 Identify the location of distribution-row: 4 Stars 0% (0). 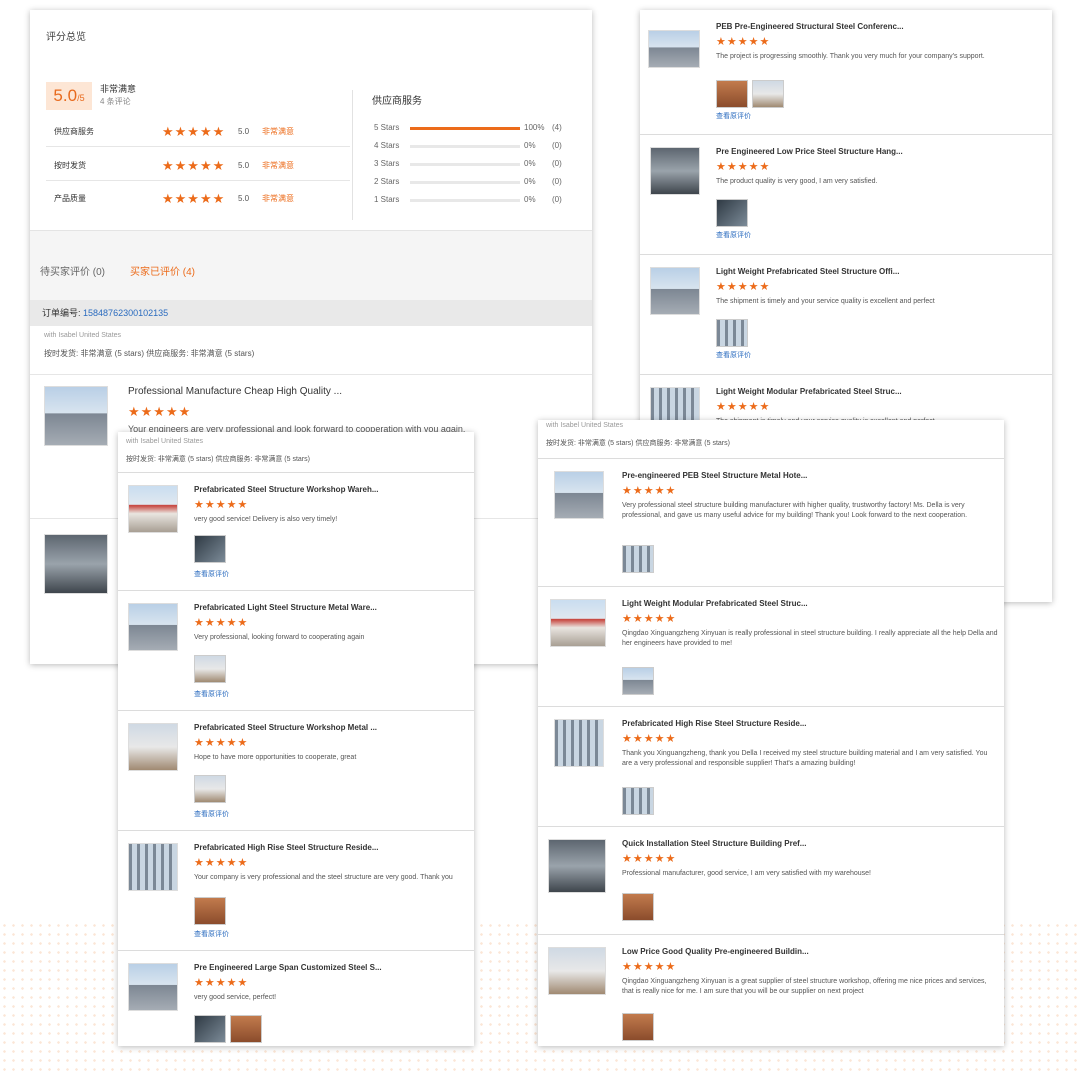
(474, 146).